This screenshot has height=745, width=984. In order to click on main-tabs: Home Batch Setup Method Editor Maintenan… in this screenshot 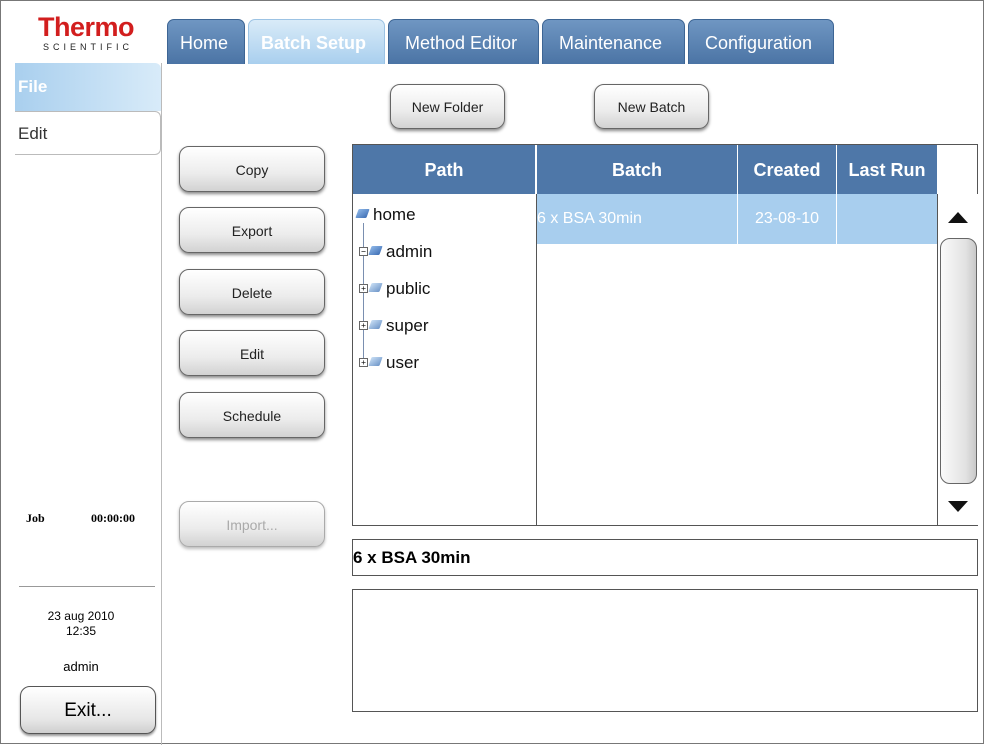, I will do `click(502, 41)`.